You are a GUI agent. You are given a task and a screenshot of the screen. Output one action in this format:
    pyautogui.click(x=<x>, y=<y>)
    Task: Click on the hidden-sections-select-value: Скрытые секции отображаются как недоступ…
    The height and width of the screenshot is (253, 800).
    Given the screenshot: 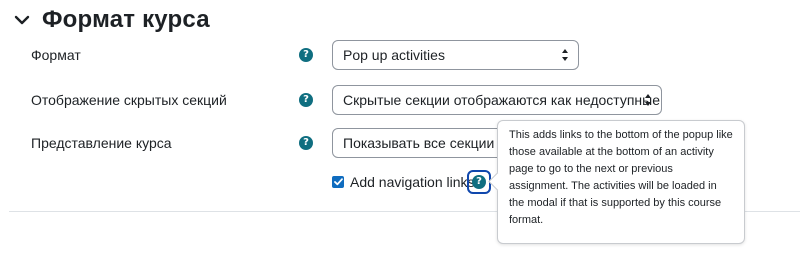 What is the action you would take?
    pyautogui.click(x=502, y=100)
    